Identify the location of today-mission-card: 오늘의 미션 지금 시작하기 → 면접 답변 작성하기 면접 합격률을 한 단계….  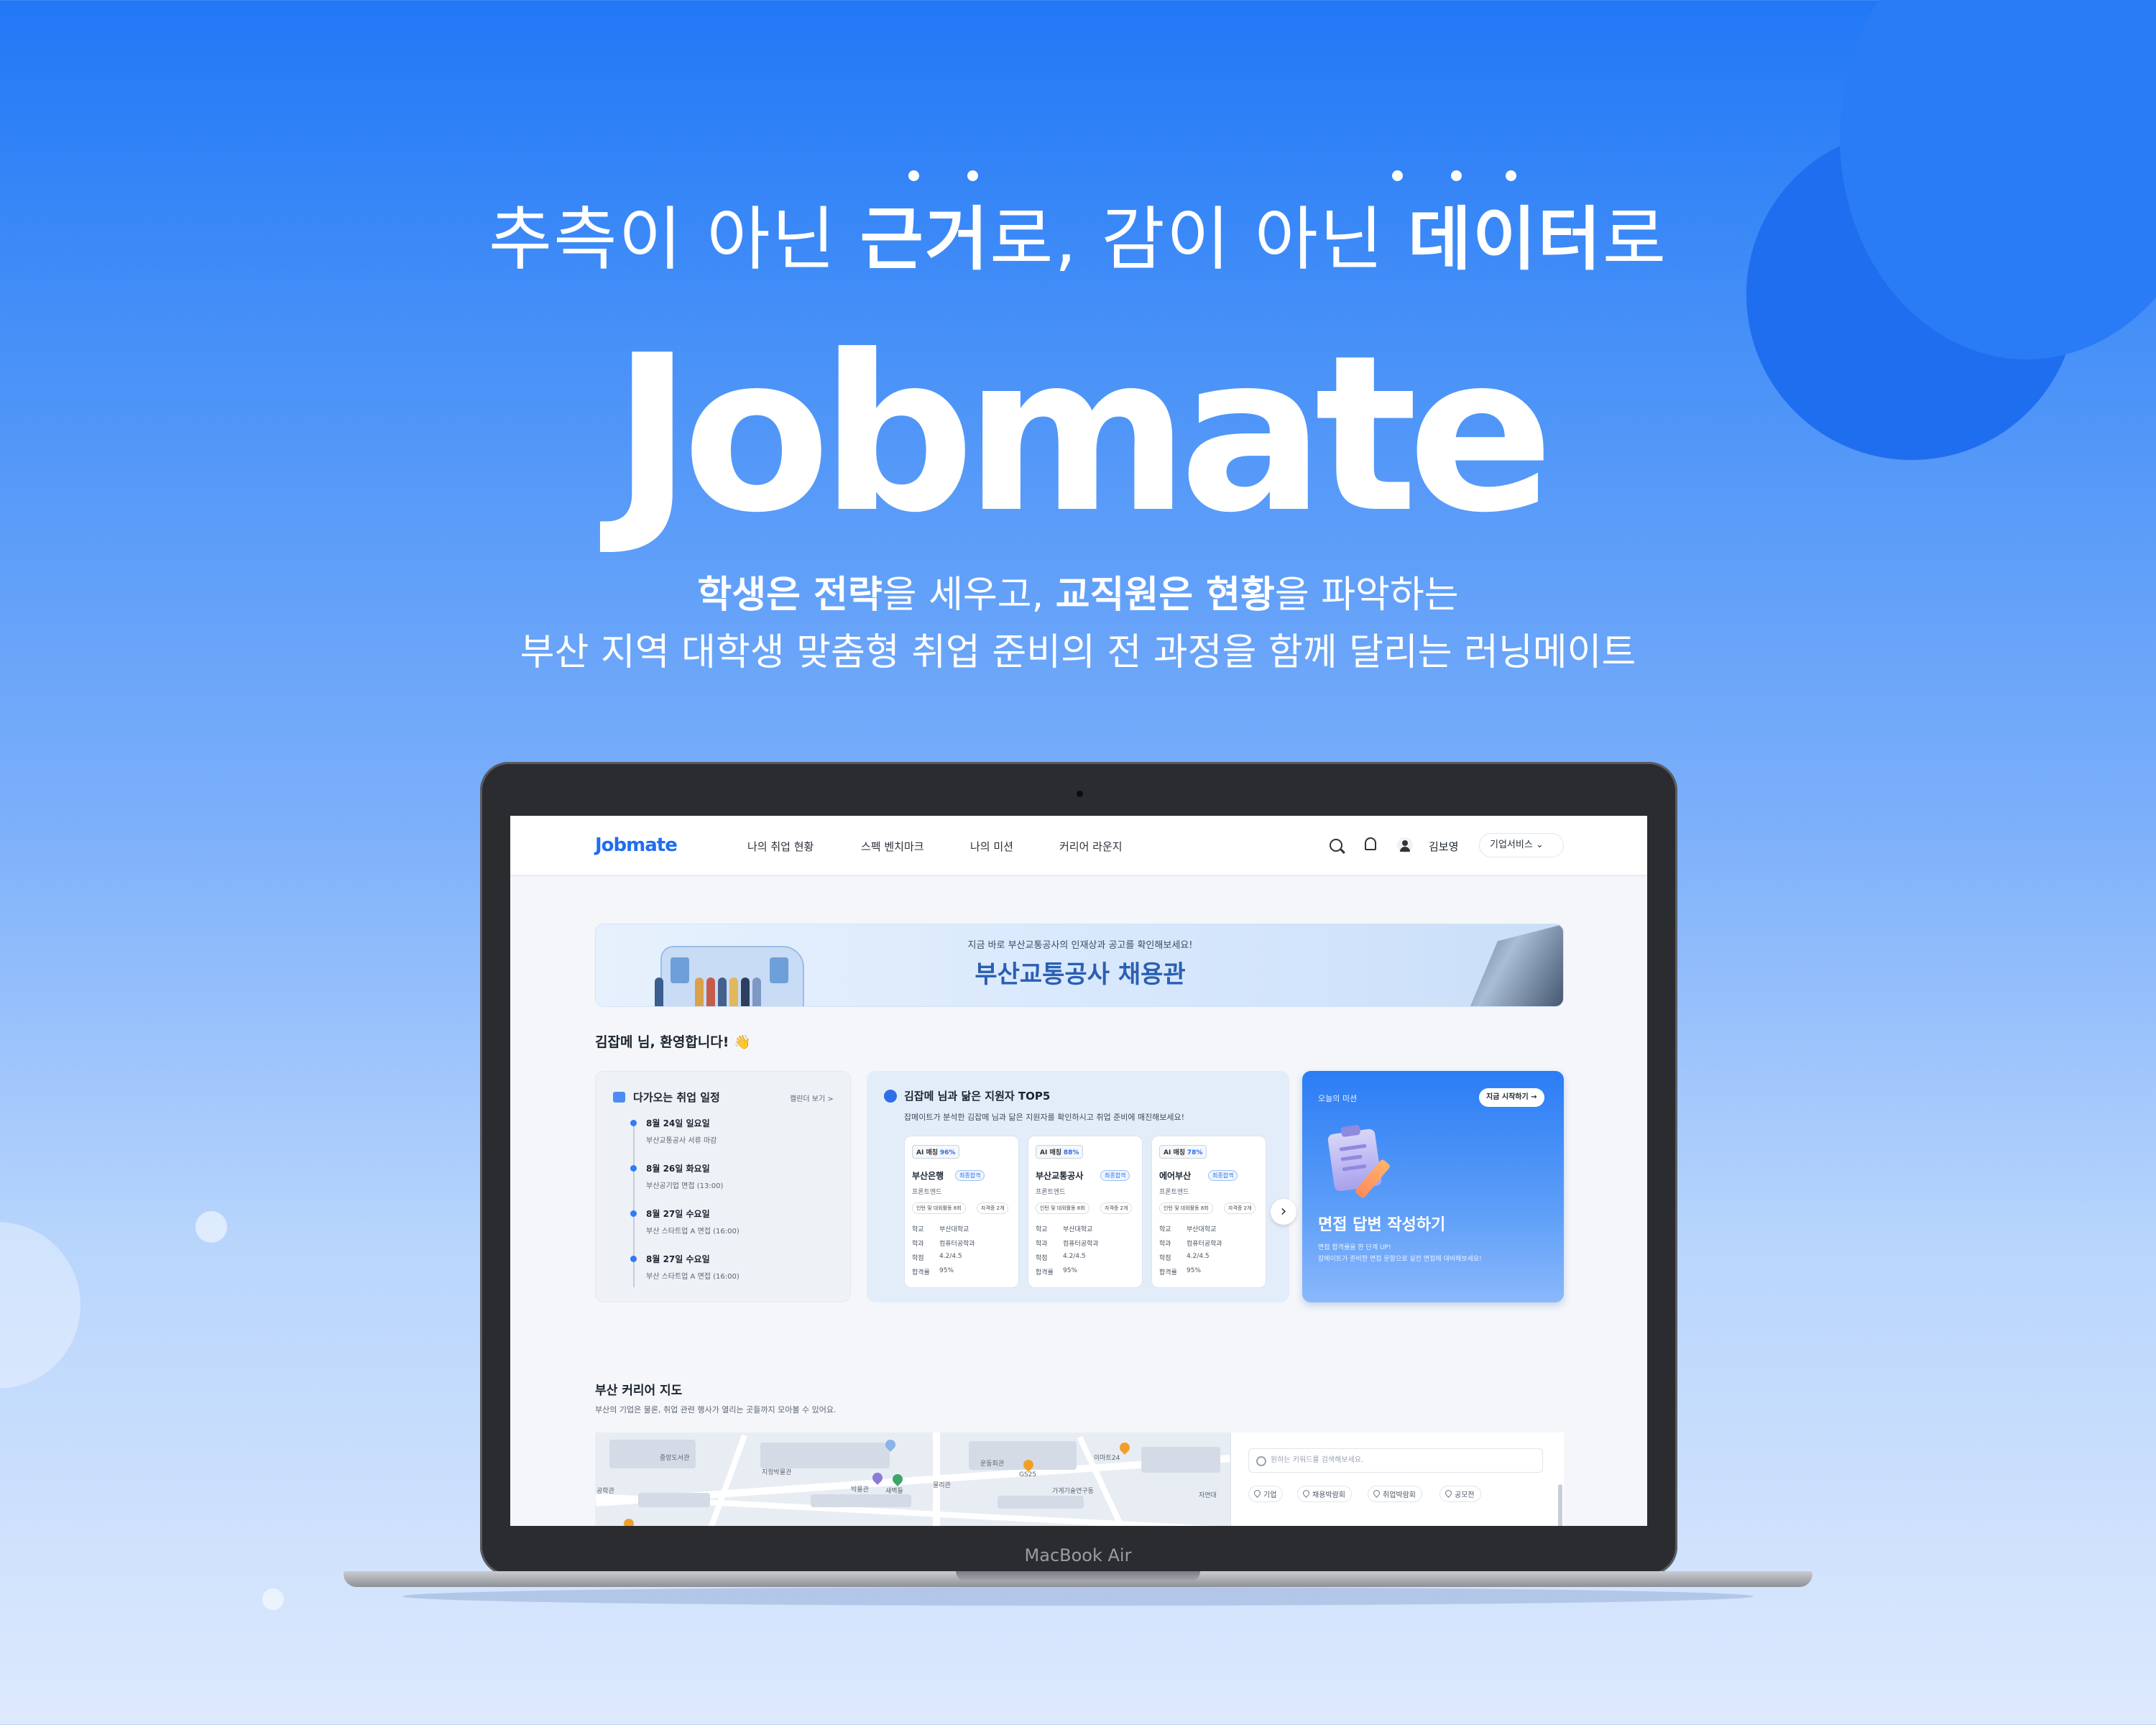
(1433, 1186).